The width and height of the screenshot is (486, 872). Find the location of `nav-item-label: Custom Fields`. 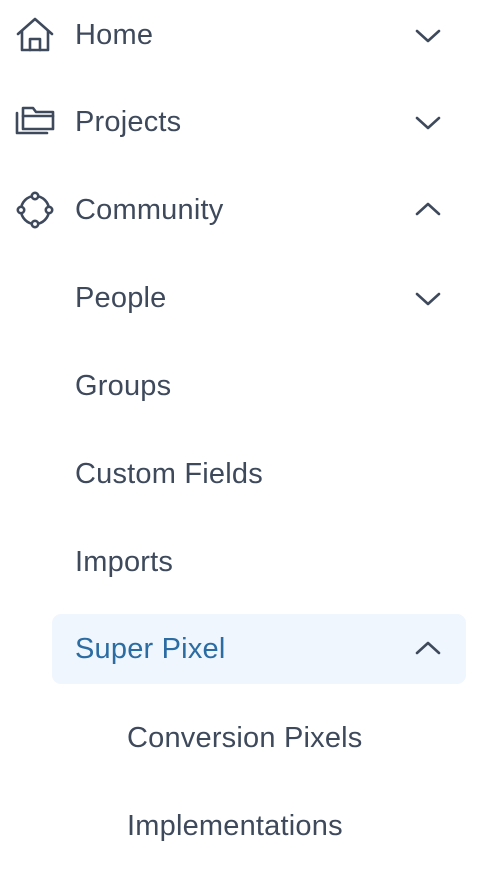

nav-item-label: Custom Fields is located at coordinates (169, 473).